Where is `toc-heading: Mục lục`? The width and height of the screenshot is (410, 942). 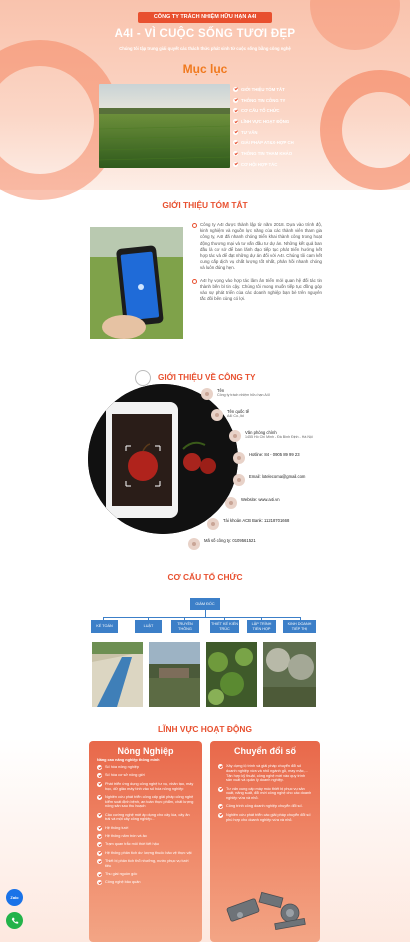
toc-heading: Mục lục is located at coordinates (205, 69).